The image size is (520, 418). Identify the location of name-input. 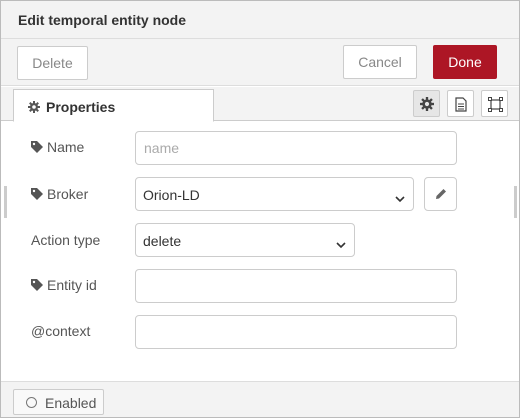
(296, 148).